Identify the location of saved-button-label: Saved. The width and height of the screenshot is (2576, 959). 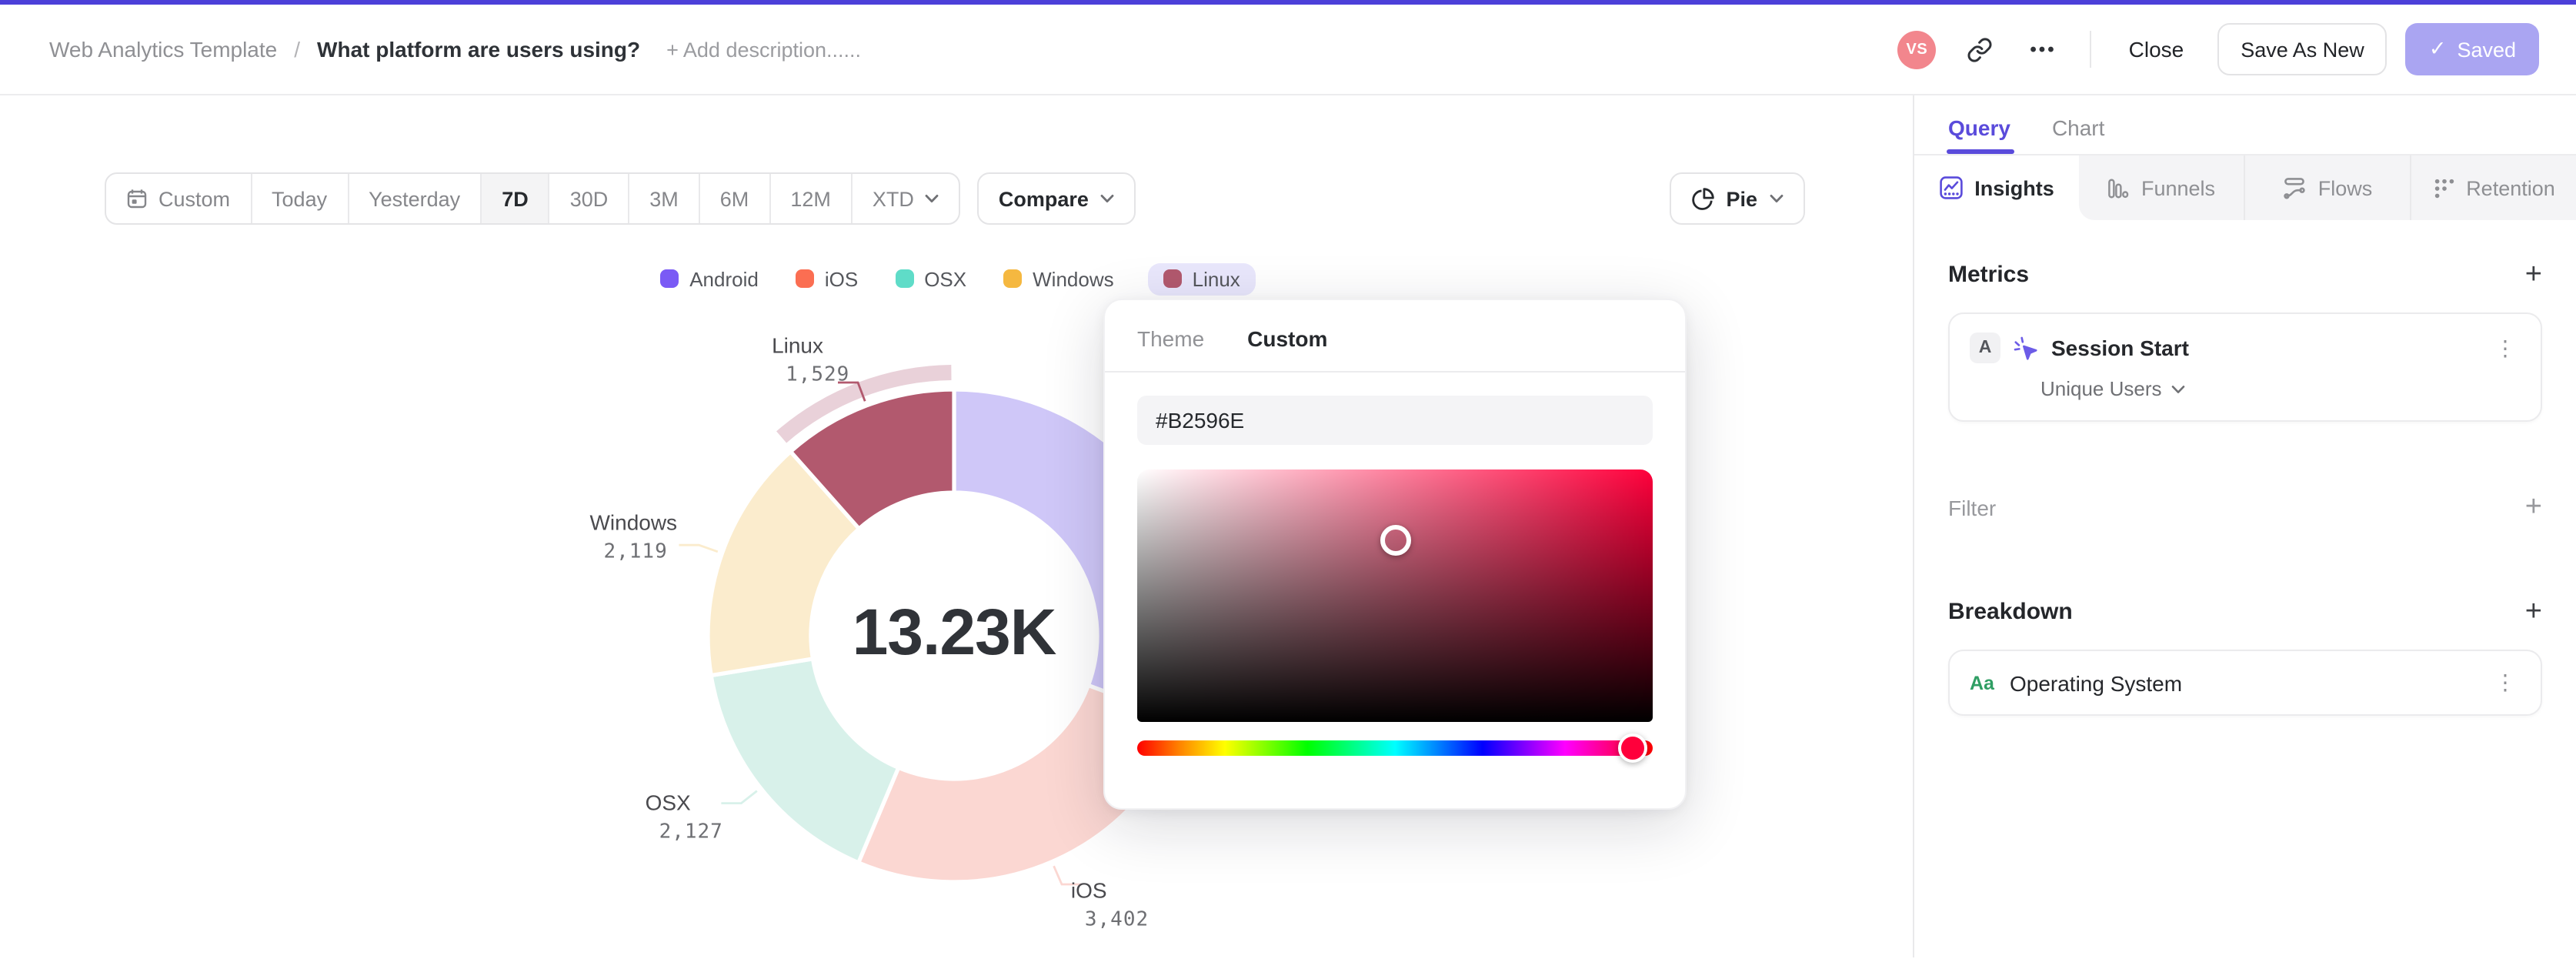
(2486, 49).